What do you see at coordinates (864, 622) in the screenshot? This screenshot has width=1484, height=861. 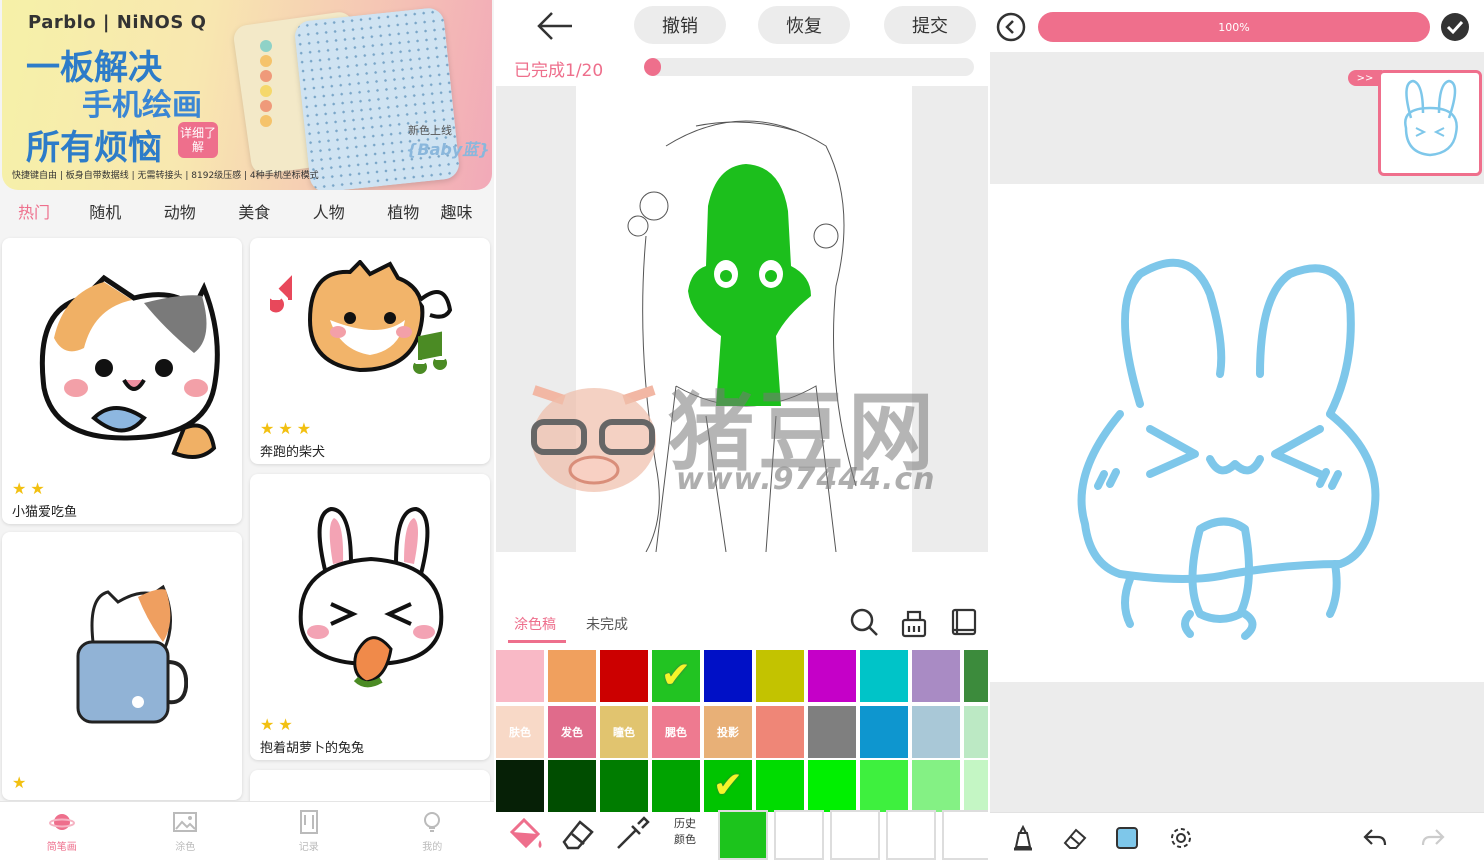 I see `search-icon` at bounding box center [864, 622].